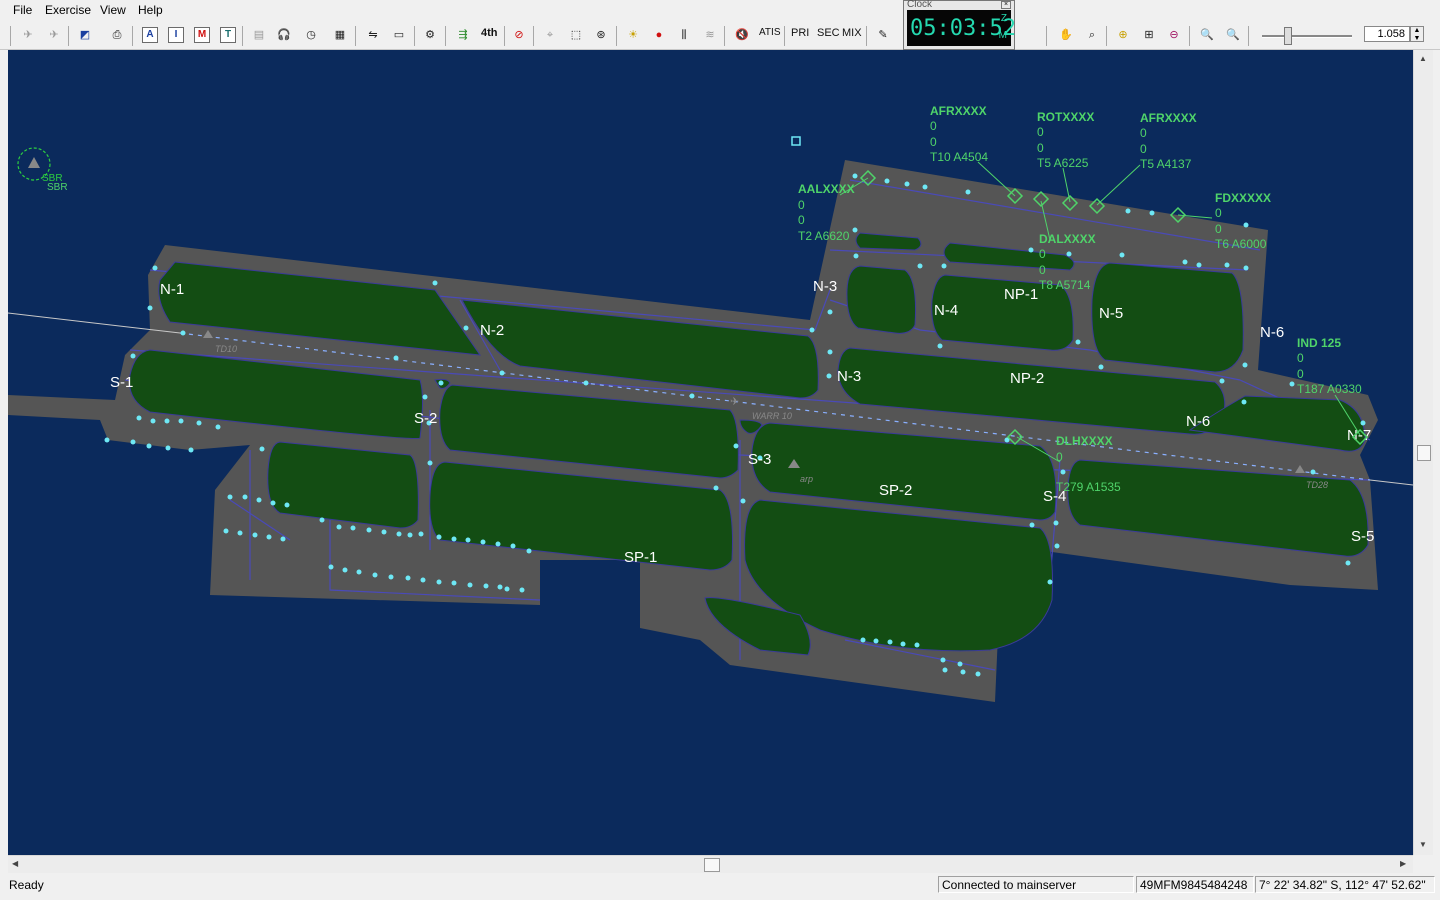  I want to click on menu-view: View, so click(113, 10).